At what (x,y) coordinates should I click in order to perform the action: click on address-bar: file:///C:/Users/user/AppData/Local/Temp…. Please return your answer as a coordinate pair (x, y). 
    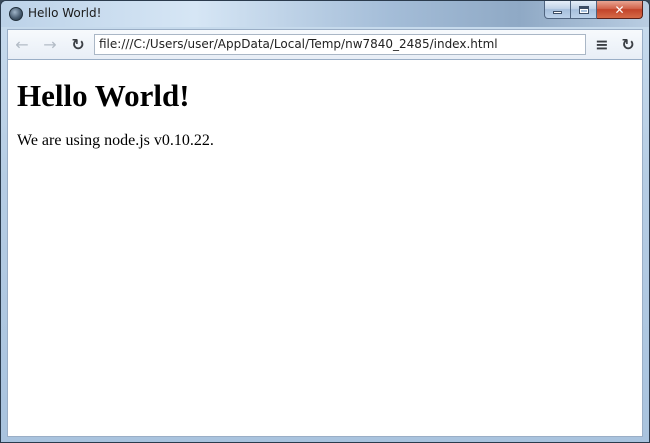
    Looking at the image, I should click on (340, 44).